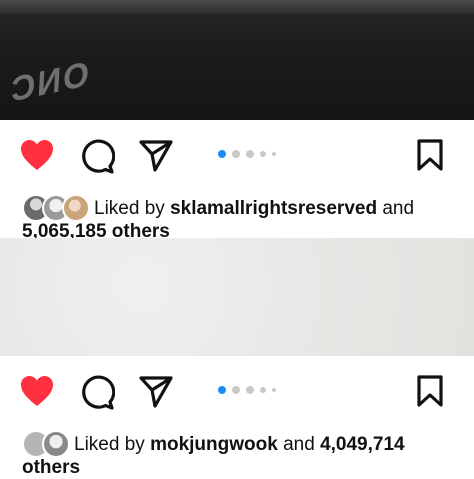 The height and width of the screenshot is (479, 474). I want to click on image-detail, so click(237, 7).